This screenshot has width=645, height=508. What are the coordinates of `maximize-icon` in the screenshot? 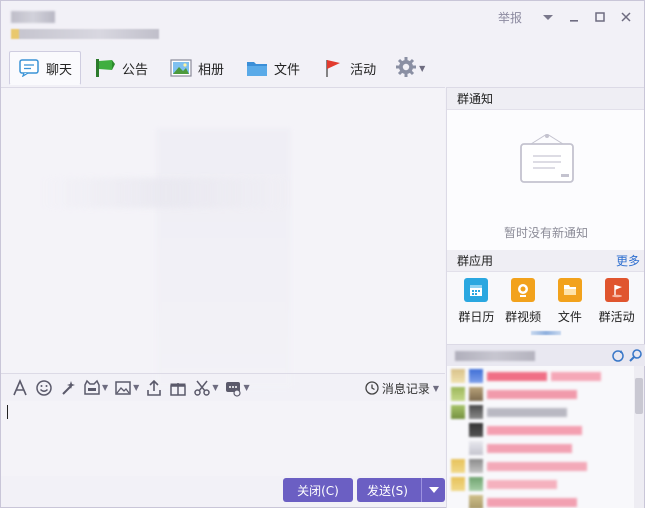 It's located at (600, 17).